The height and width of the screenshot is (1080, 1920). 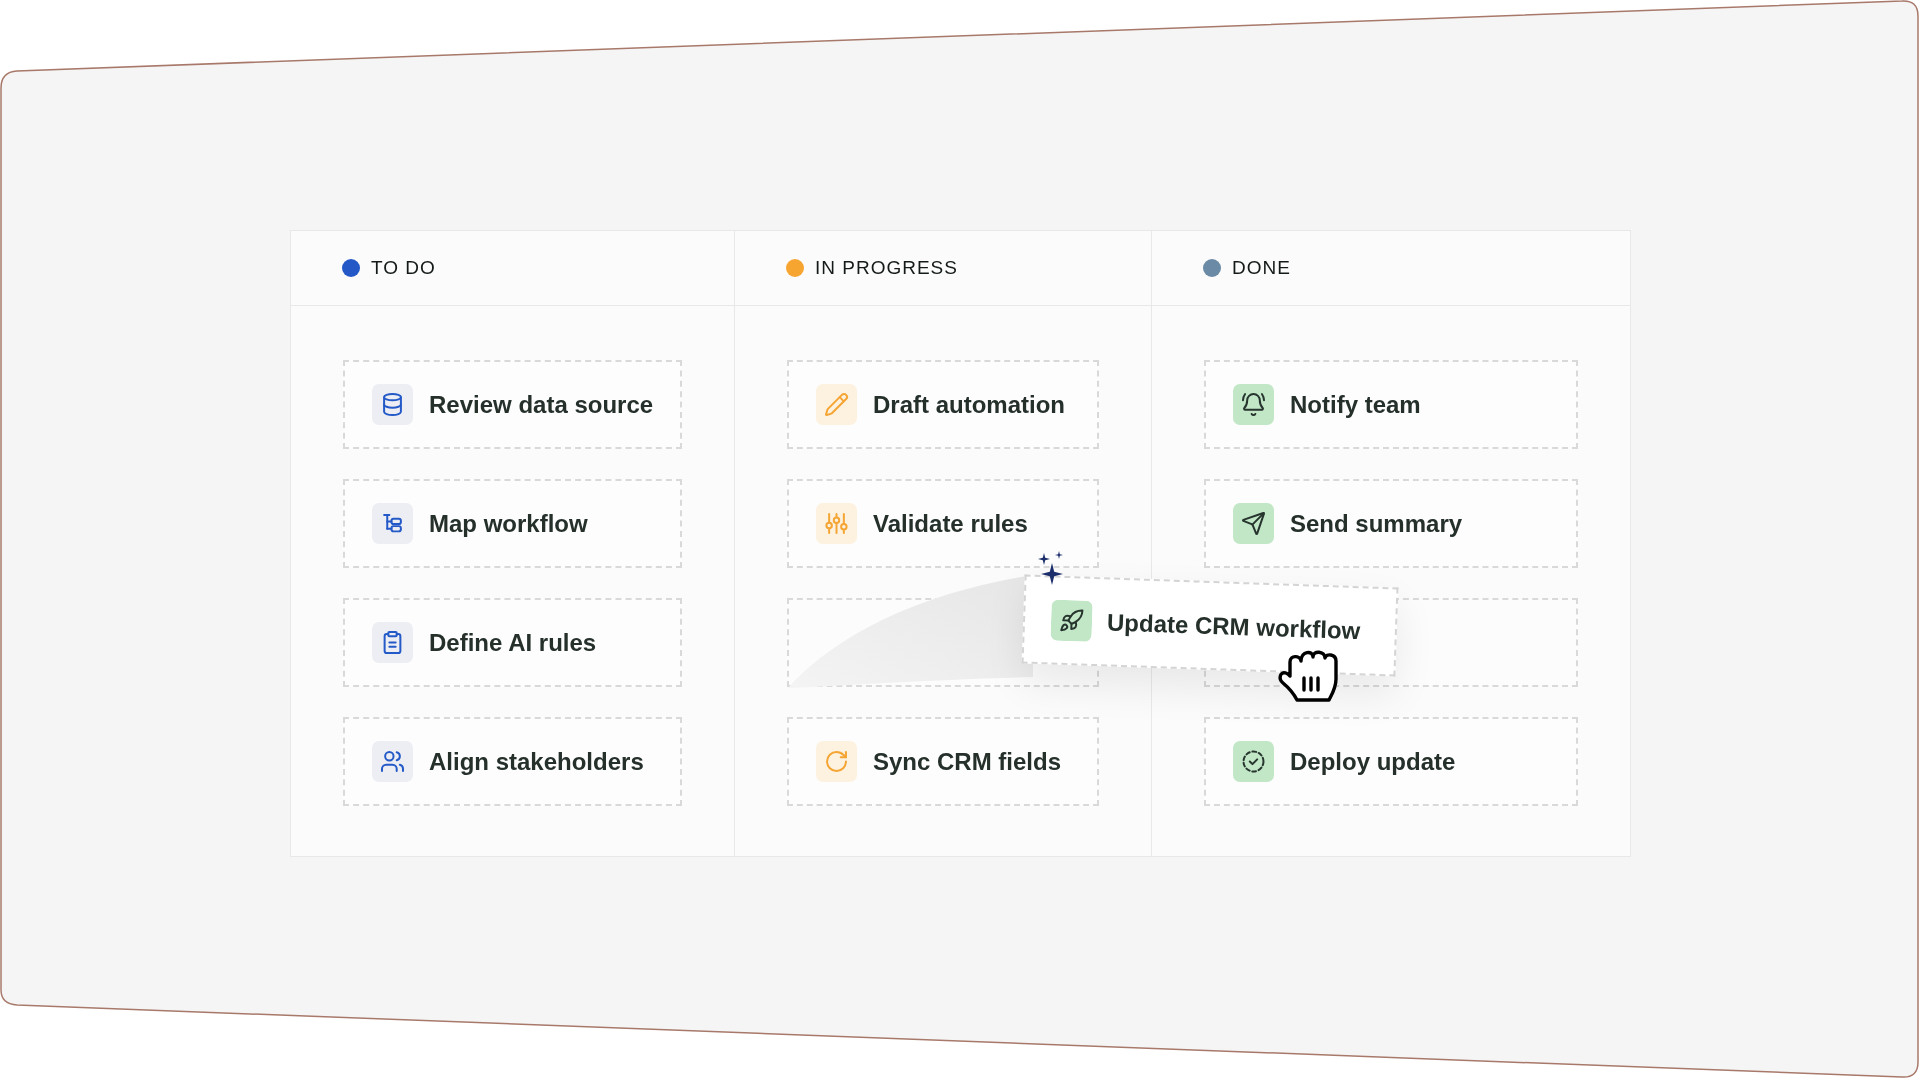 I want to click on task-card: Draft automation, so click(x=943, y=404).